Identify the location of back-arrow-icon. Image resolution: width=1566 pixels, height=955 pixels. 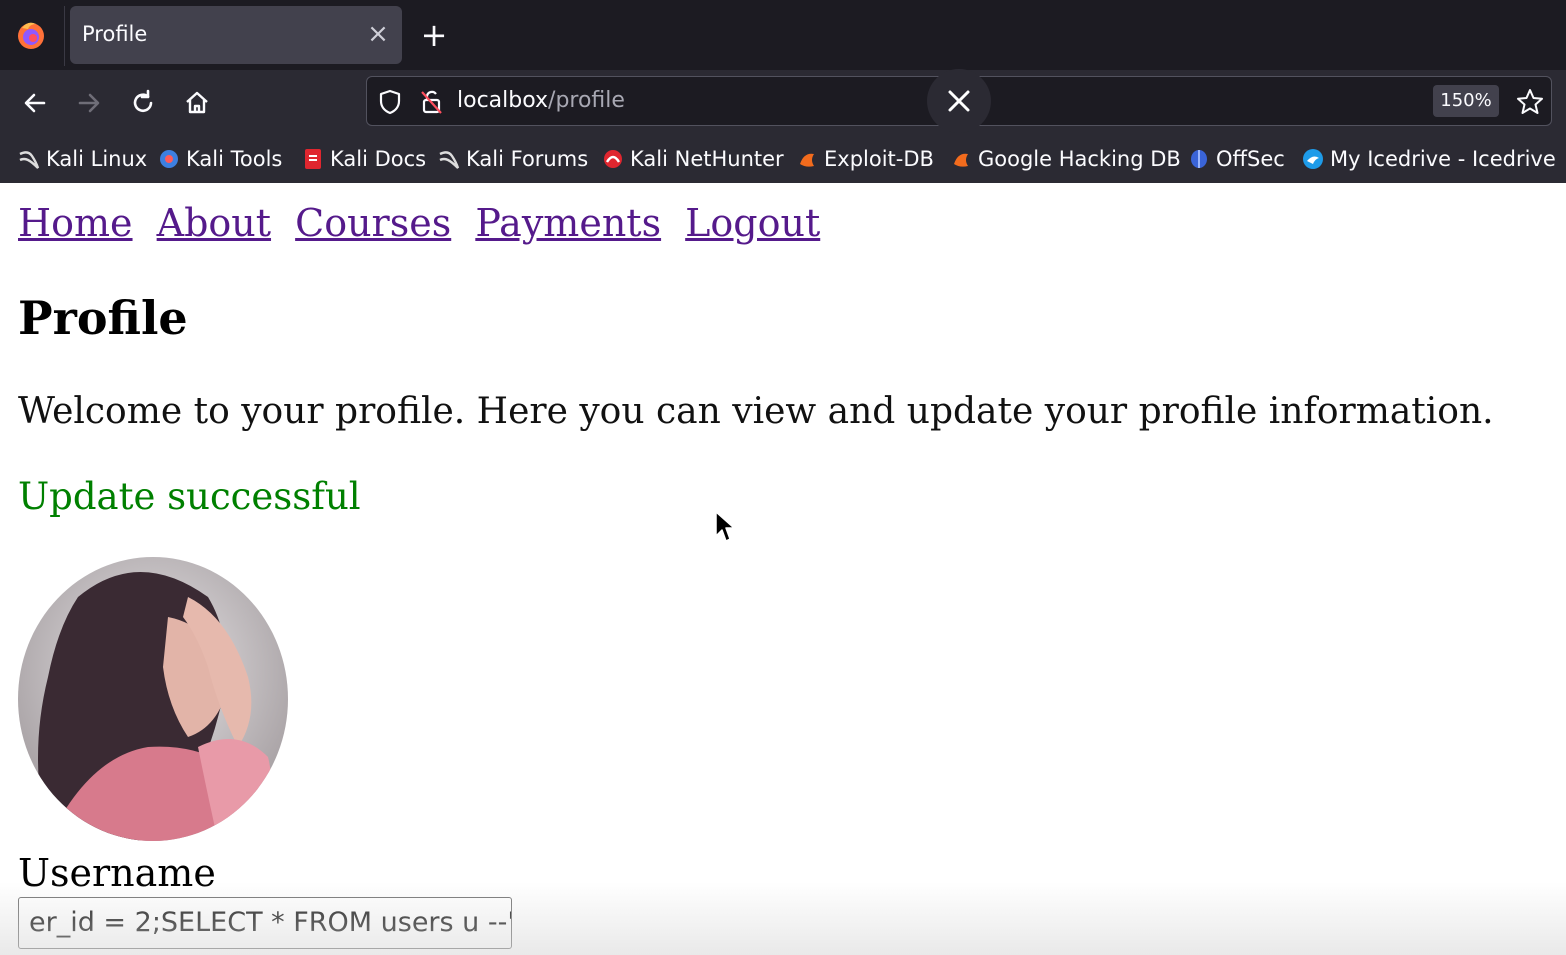
(35, 103).